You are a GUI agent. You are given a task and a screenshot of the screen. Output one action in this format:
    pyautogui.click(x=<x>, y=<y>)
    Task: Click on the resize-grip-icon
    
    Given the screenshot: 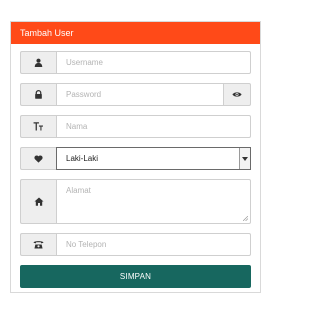 What is the action you would take?
    pyautogui.click(x=245, y=218)
    